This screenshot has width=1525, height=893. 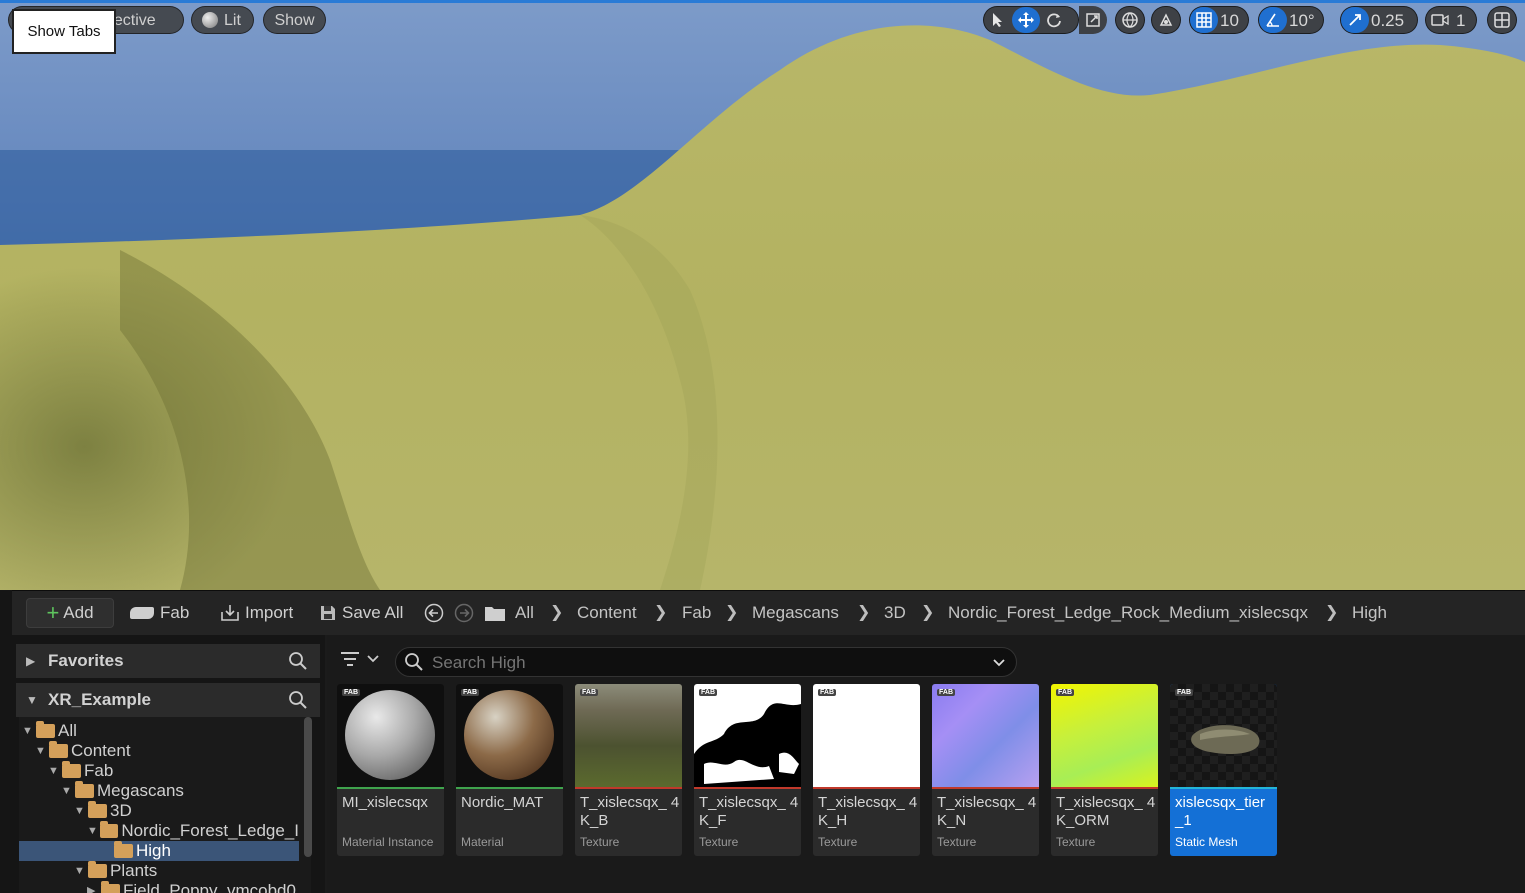 I want to click on collapsed-arrow-icon: ▶, so click(x=91, y=889).